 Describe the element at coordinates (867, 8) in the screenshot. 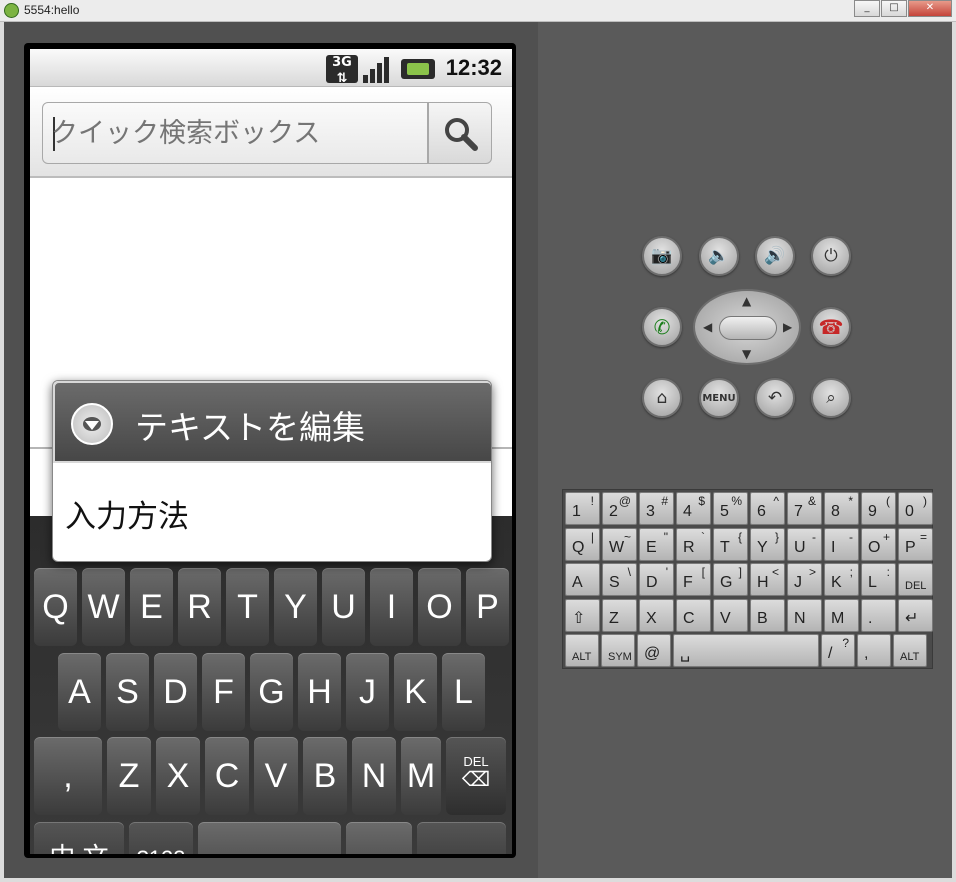

I see `minimize-button: _` at that location.